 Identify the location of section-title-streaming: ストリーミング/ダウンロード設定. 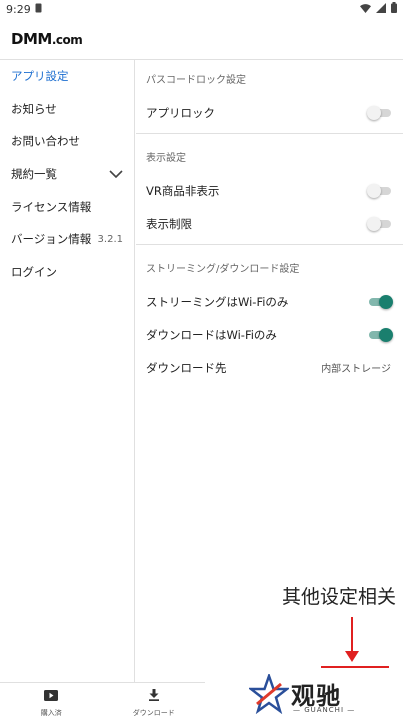
(223, 269).